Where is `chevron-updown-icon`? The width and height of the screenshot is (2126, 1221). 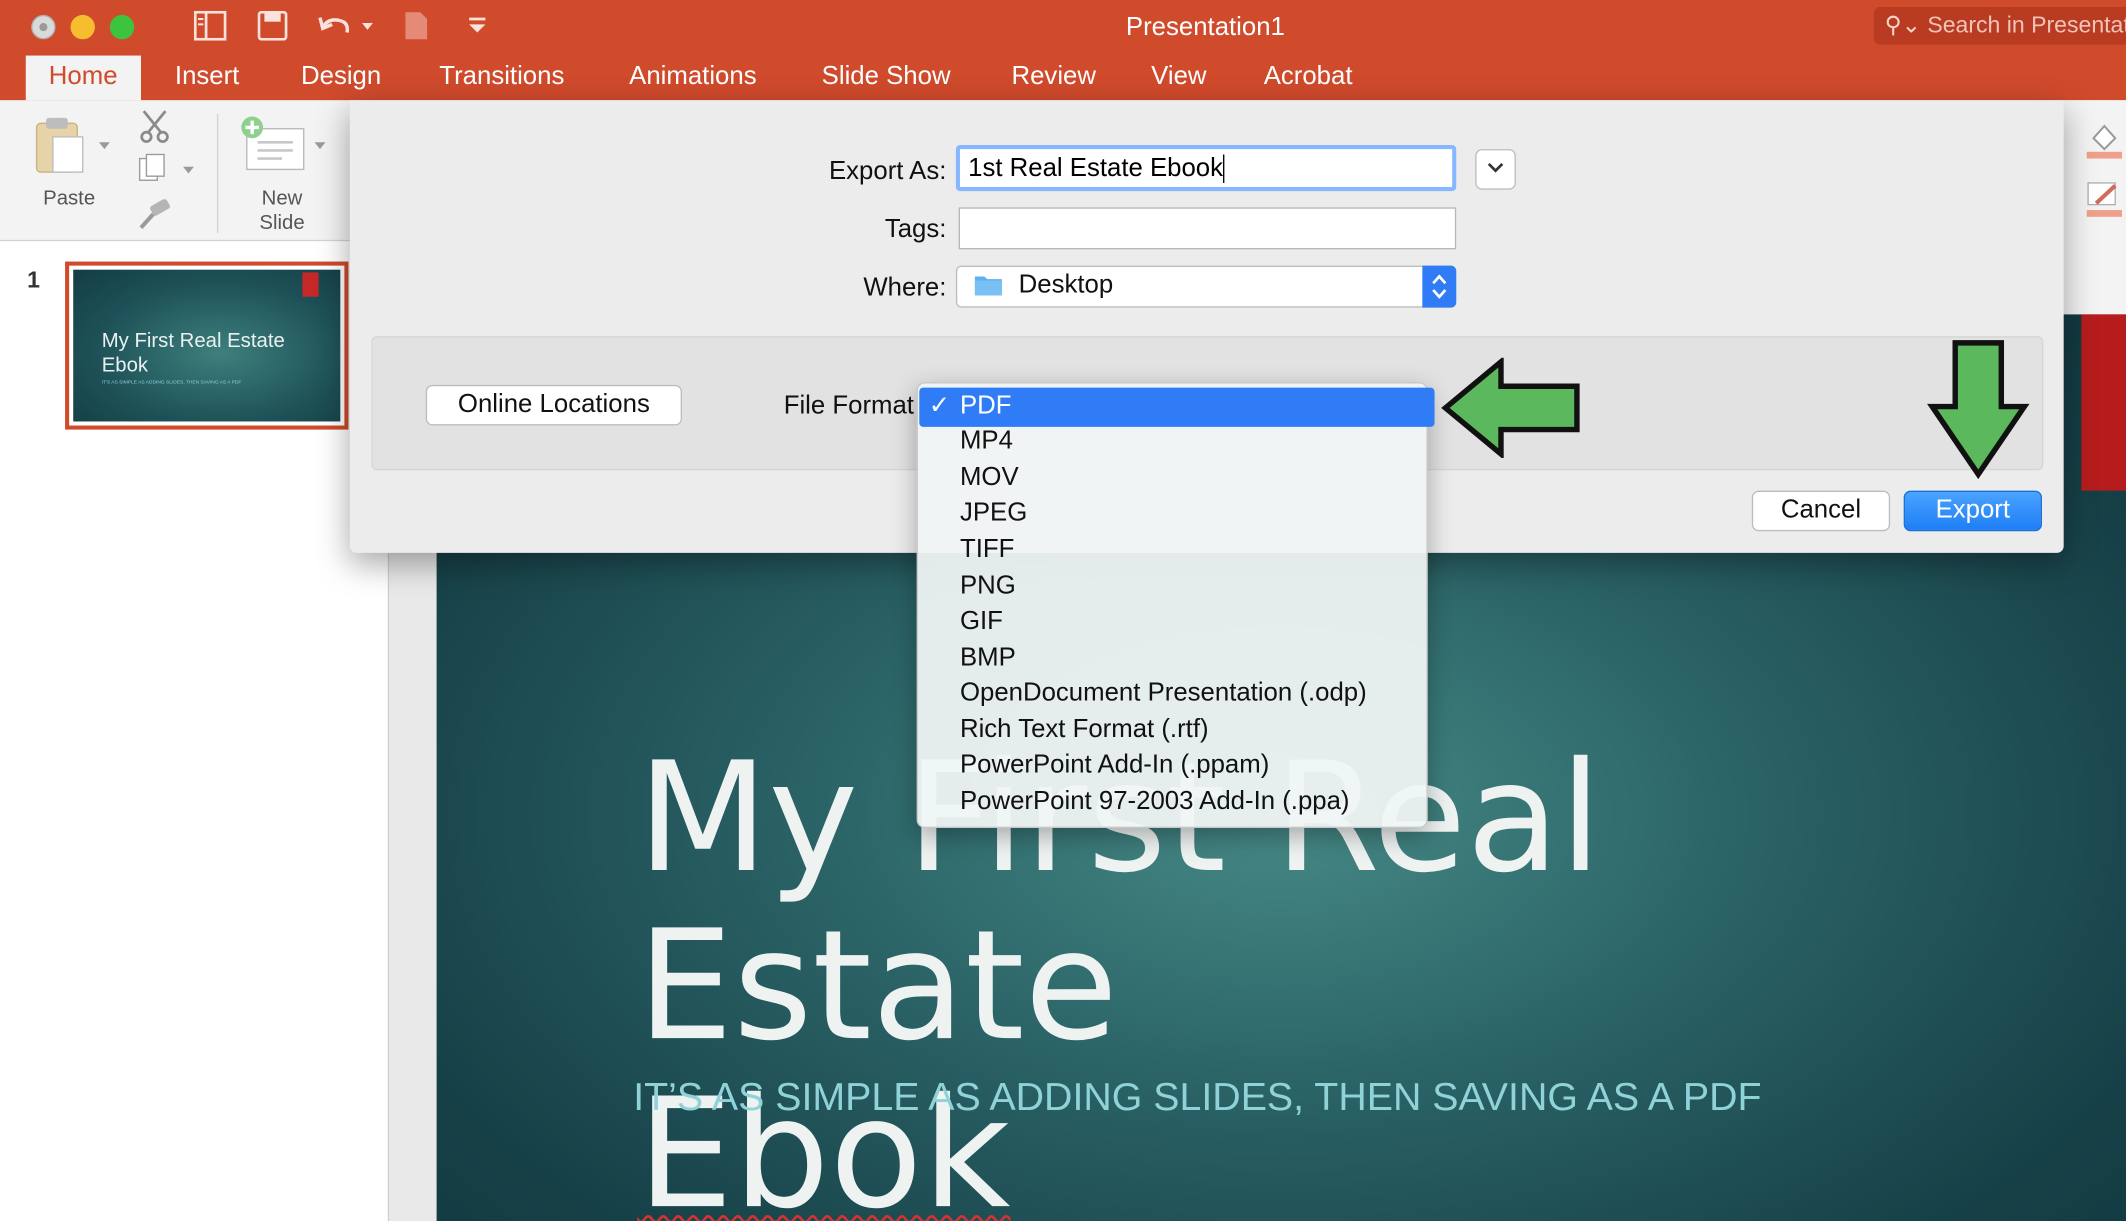 chevron-updown-icon is located at coordinates (1439, 286).